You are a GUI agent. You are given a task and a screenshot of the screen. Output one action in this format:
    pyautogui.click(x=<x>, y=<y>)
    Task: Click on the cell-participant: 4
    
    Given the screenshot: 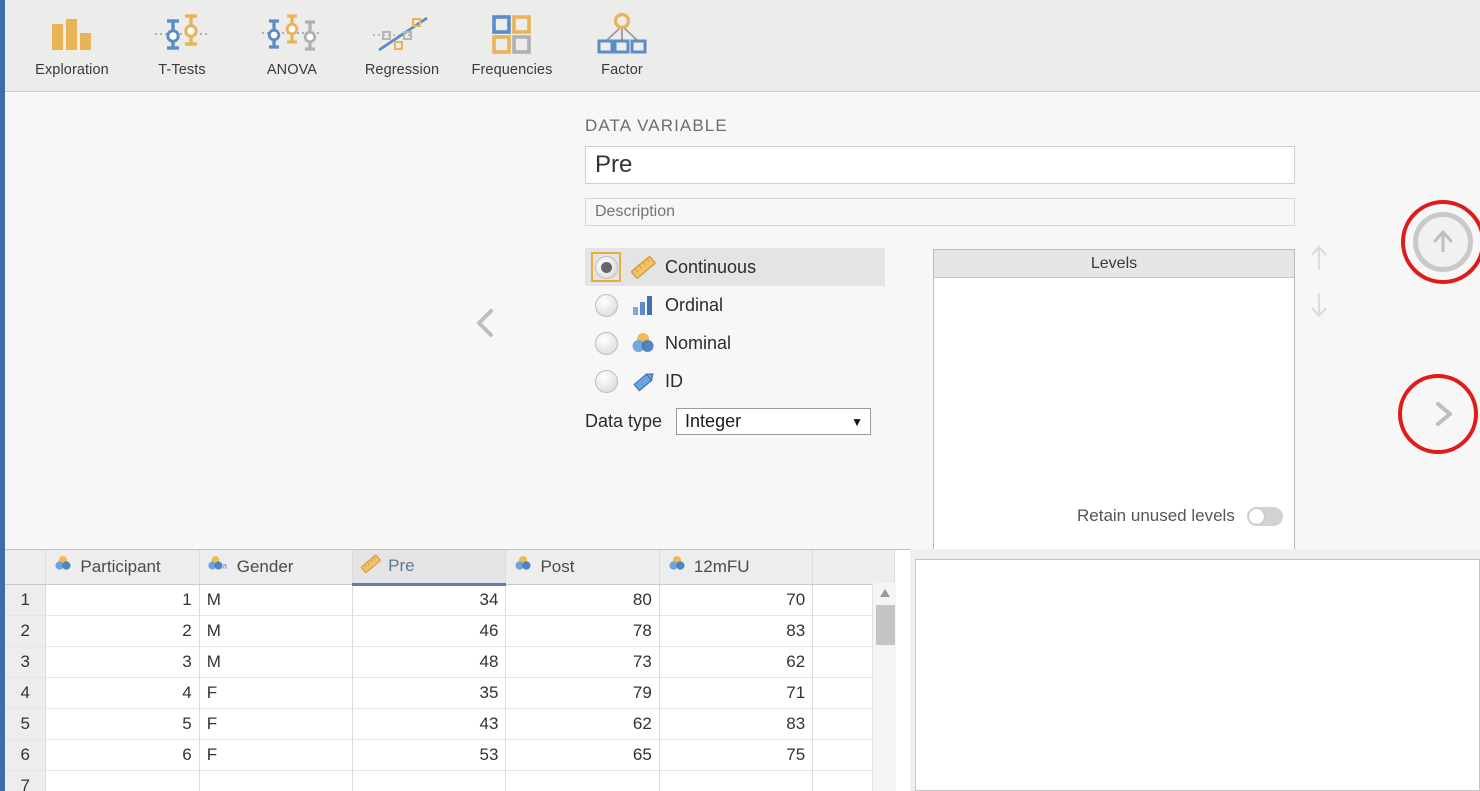 What is the action you would take?
    pyautogui.click(x=122, y=693)
    